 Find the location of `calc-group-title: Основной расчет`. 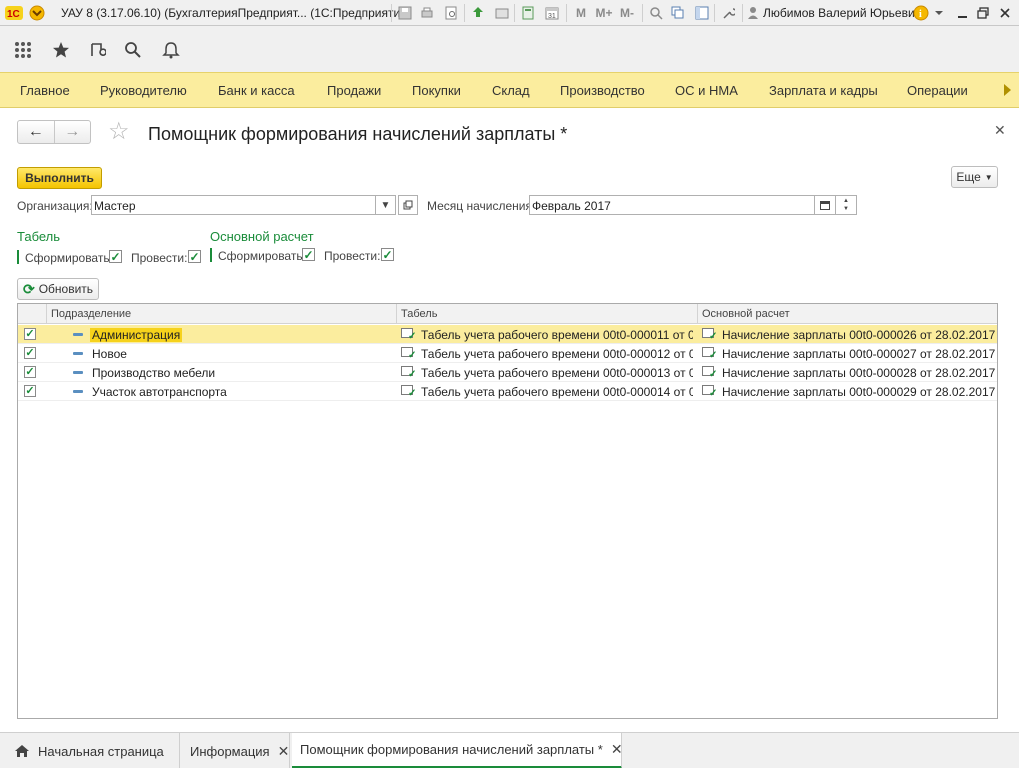

calc-group-title: Основной расчет is located at coordinates (262, 236).